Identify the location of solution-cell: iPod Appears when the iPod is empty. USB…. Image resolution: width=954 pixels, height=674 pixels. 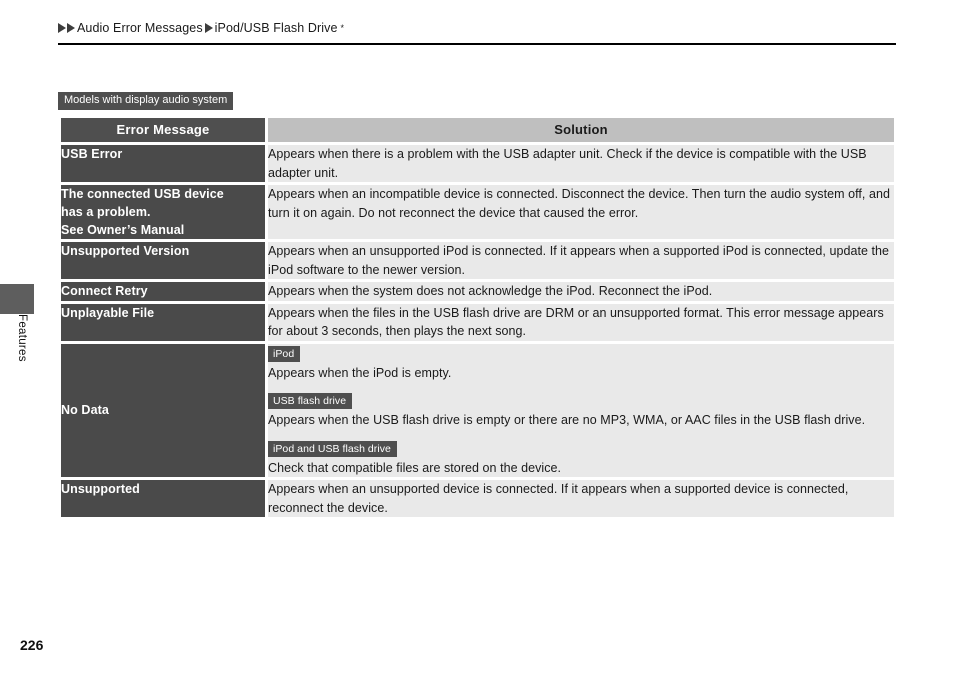
(581, 410).